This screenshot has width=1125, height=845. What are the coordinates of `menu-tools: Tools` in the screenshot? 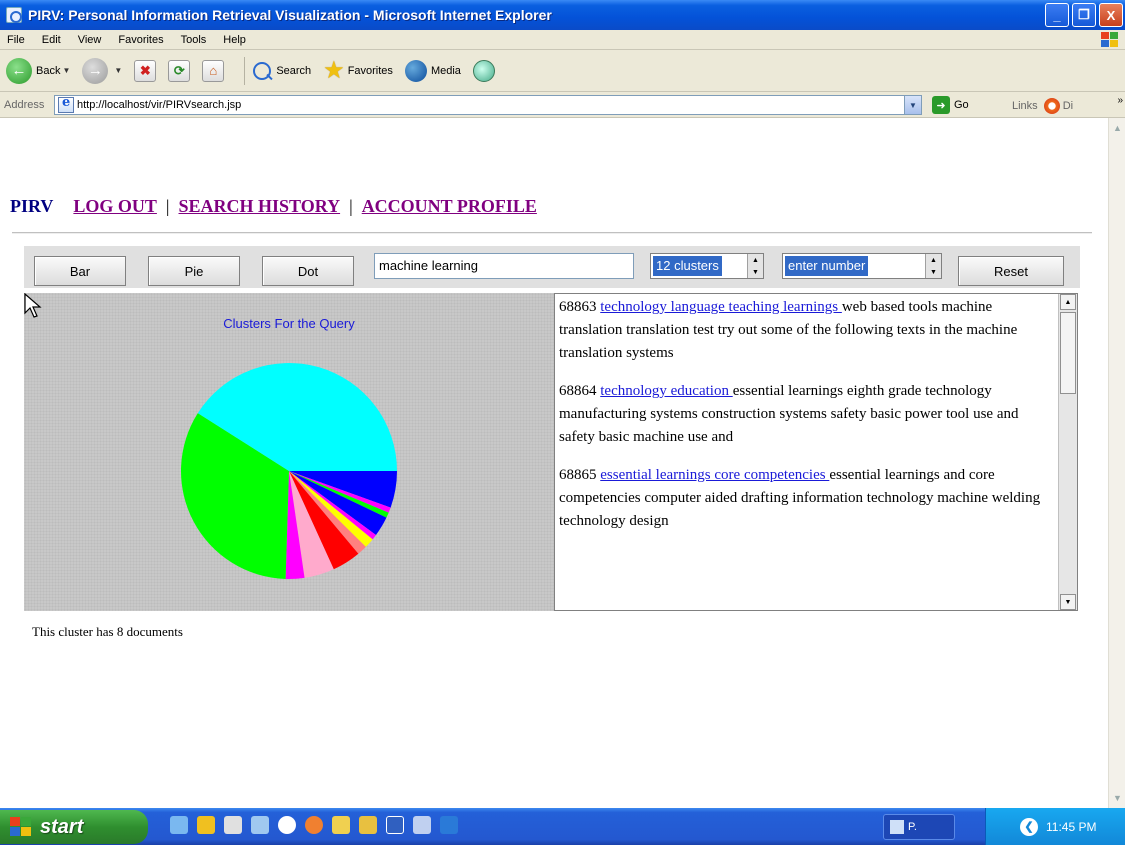 It's located at (194, 40).